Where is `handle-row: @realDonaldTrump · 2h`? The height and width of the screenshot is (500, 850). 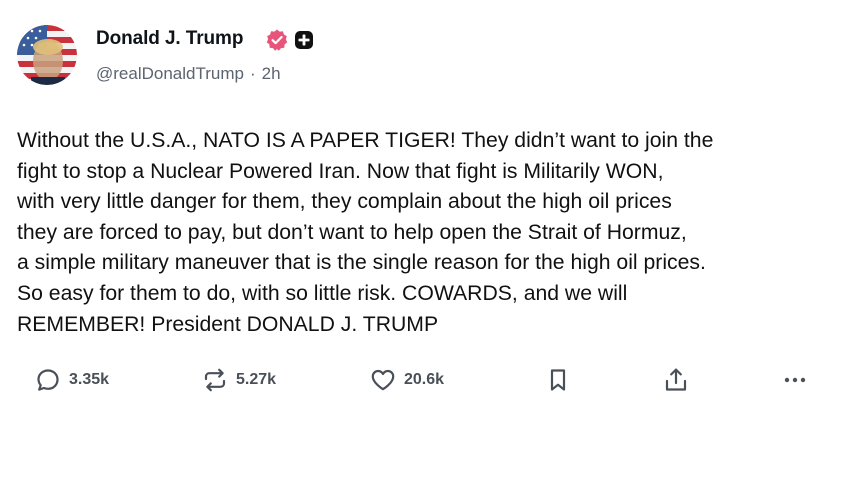 handle-row: @realDonaldTrump · 2h is located at coordinates (188, 74).